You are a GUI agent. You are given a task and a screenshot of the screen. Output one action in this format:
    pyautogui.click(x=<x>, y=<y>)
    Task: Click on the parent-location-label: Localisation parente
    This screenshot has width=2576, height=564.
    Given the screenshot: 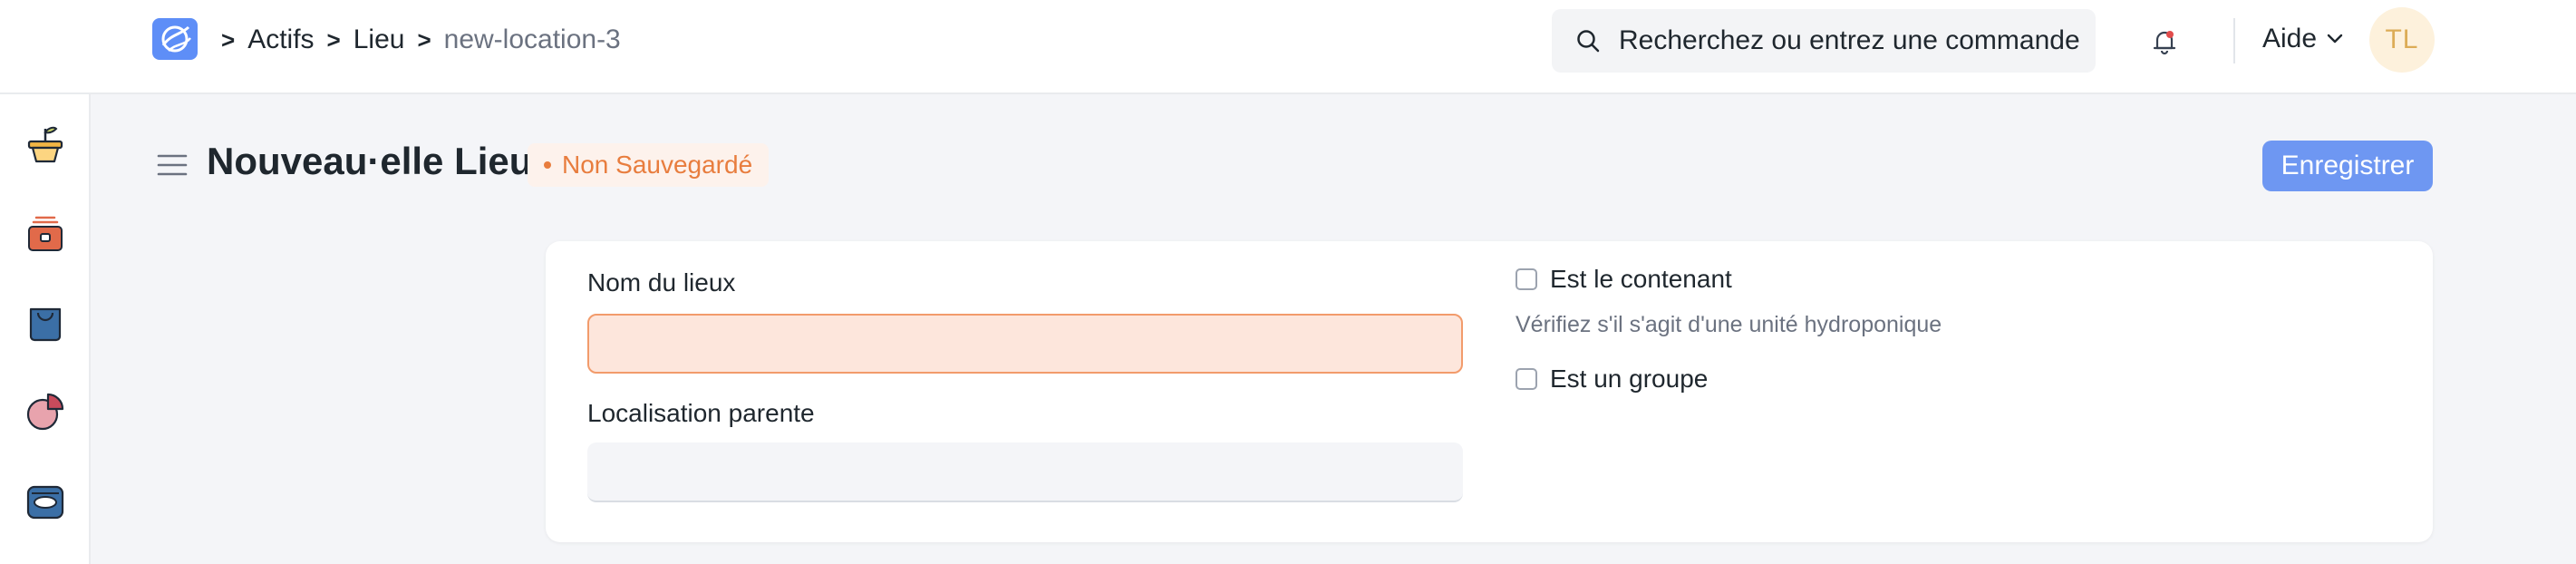 What is the action you would take?
    pyautogui.click(x=701, y=413)
    